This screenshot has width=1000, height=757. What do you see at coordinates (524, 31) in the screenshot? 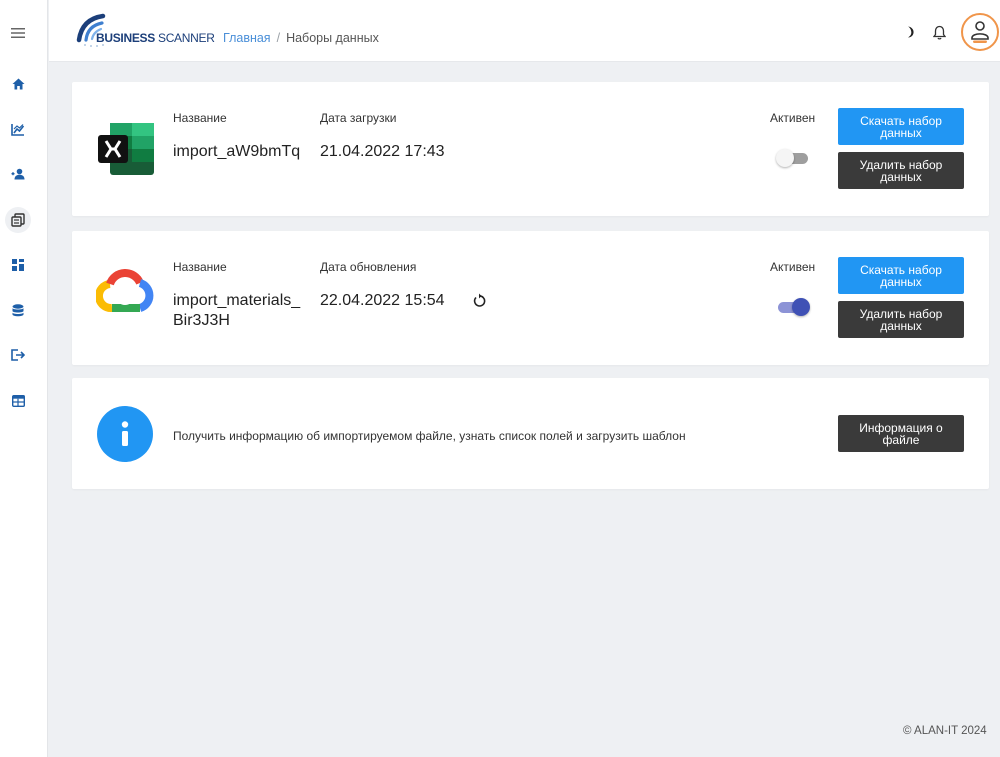
I see `top-bar: BUSINESS SCANNER Главная / Наборы данных` at bounding box center [524, 31].